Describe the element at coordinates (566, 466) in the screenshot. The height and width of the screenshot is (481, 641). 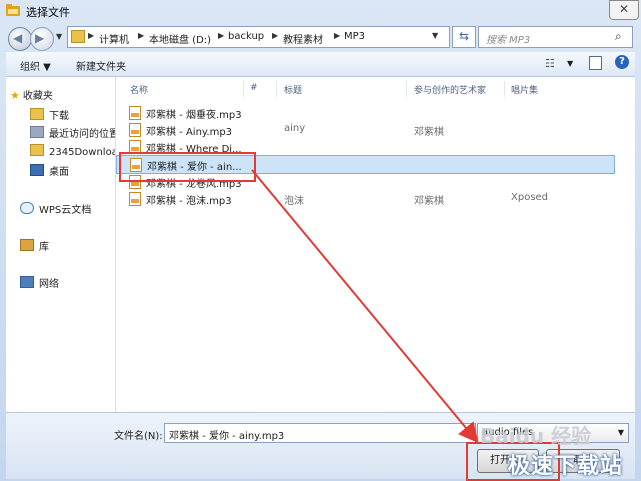
I see `brand-watermark: 极速下载站` at that location.